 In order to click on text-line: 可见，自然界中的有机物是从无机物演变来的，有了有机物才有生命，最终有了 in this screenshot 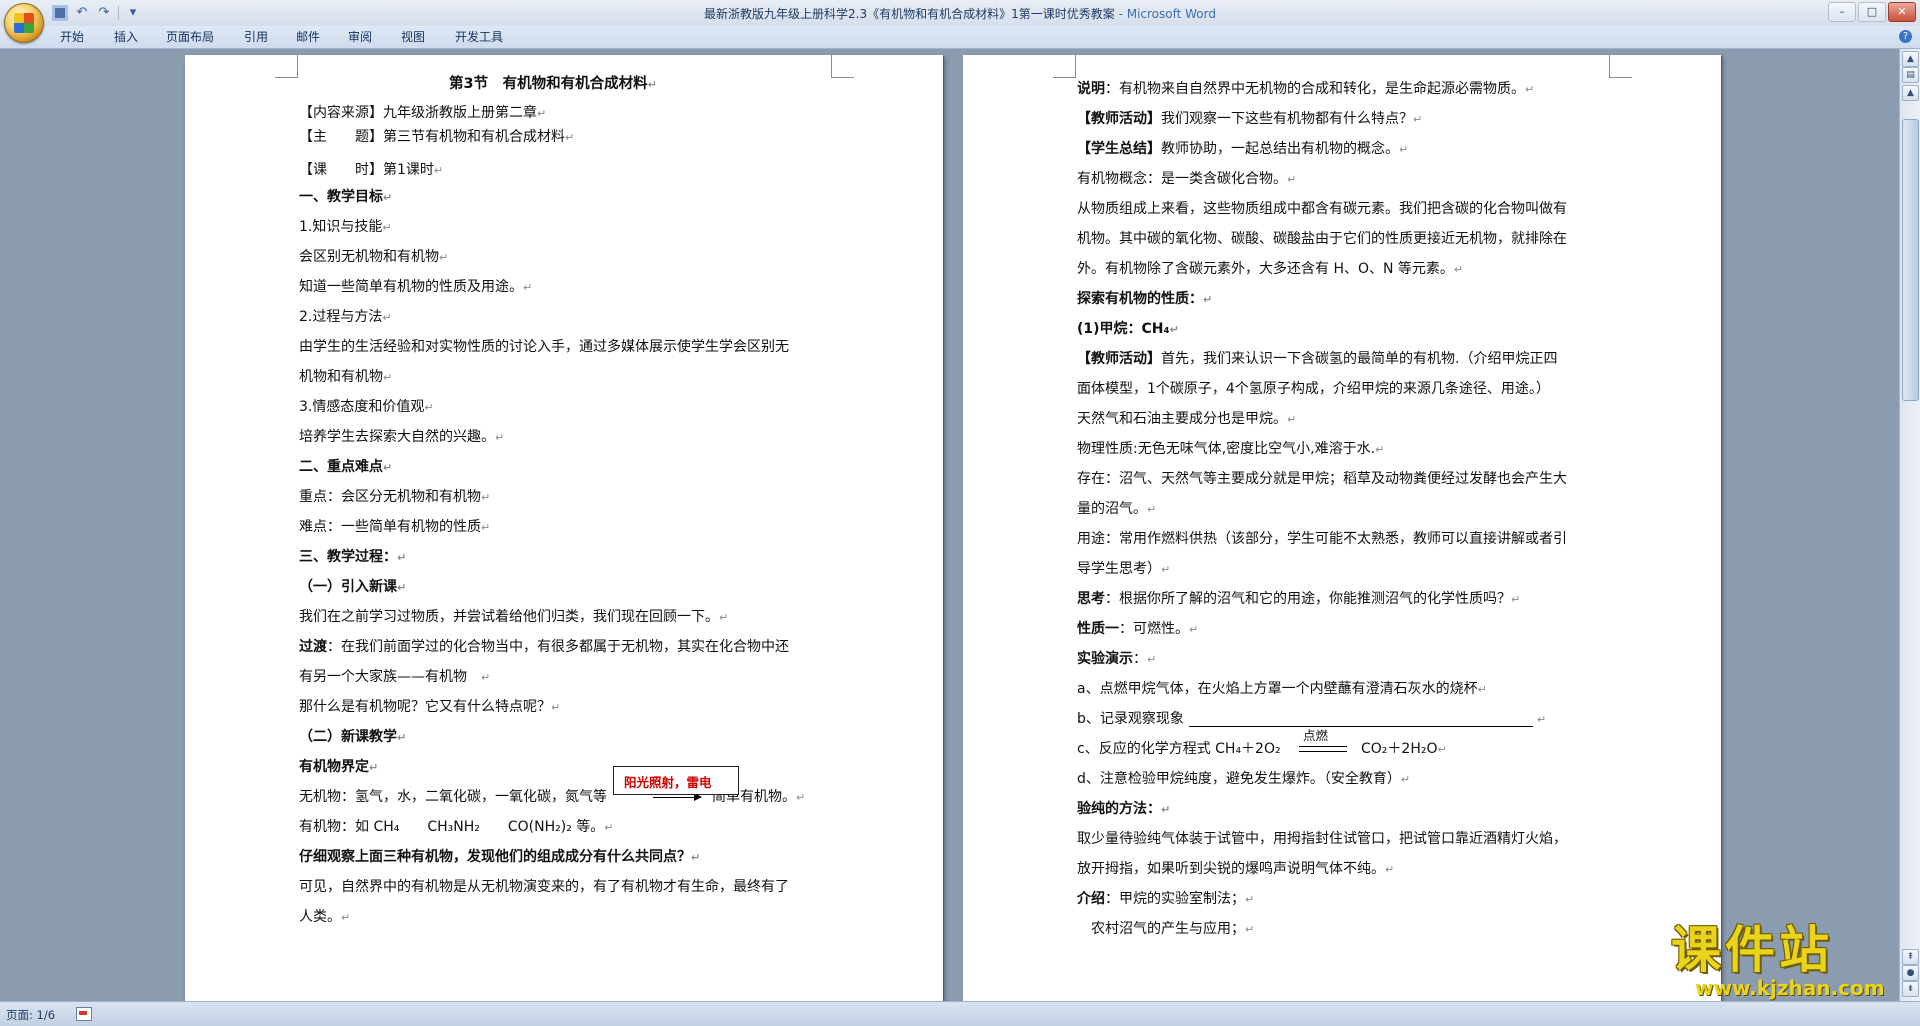, I will do `click(544, 887)`.